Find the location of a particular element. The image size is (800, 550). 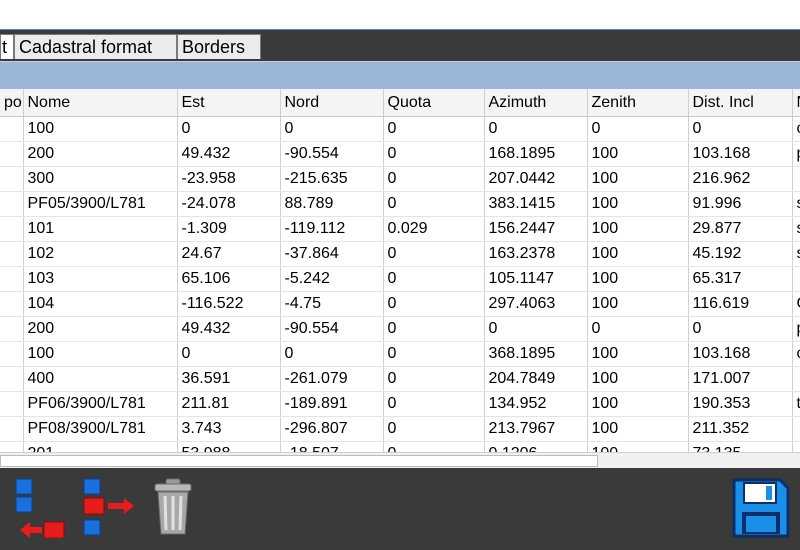

cell-dist-incl: 216.962 is located at coordinates (740, 179).